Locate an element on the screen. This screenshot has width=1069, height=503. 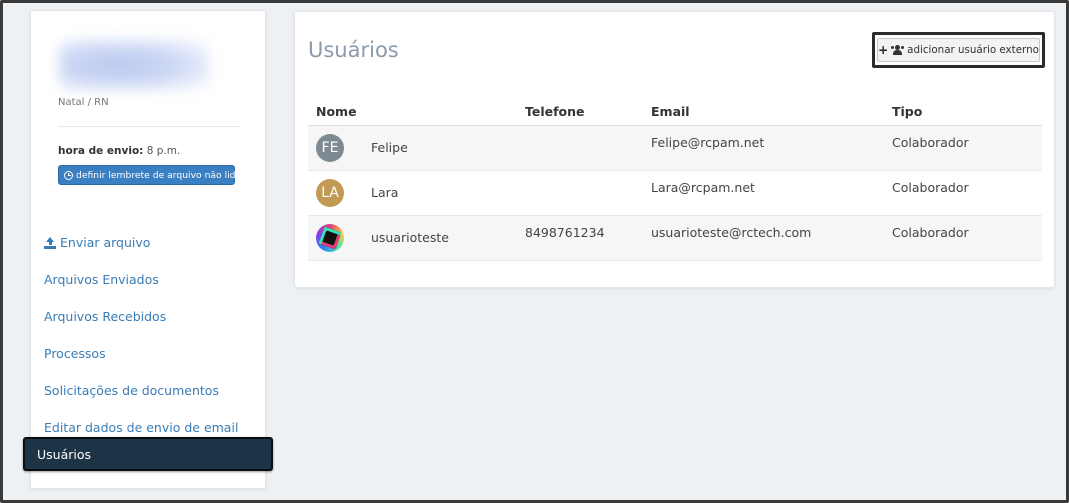
nav-item-arquivos-enviados: Arquivos Enviados is located at coordinates (101, 279).